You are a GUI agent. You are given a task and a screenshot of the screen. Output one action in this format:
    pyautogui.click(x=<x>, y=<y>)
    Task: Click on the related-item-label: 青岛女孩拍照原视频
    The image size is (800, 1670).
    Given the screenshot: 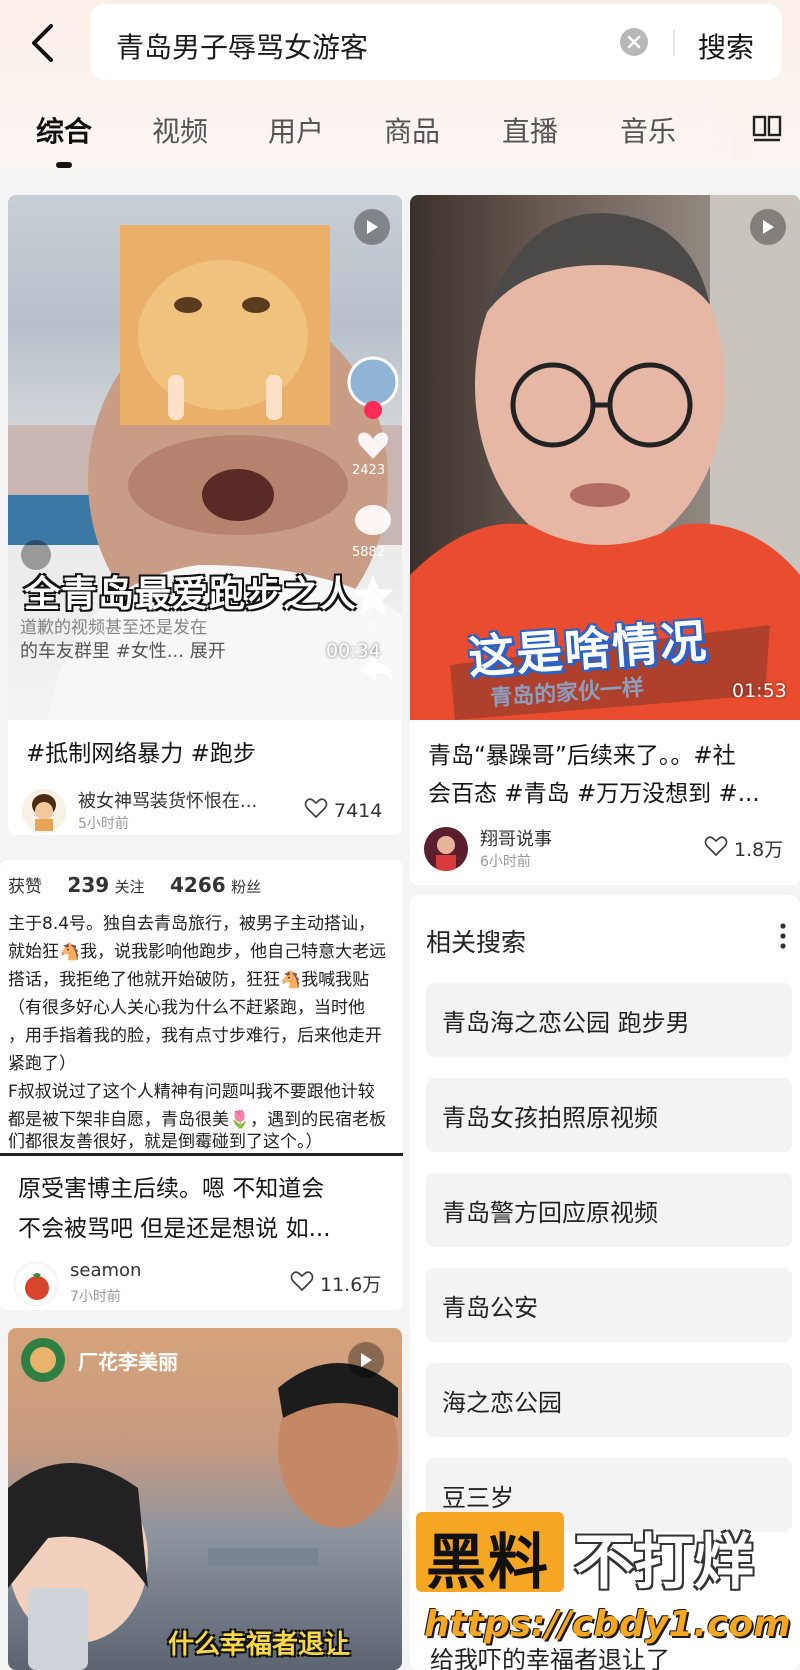 What is the action you would take?
    pyautogui.click(x=550, y=1118)
    